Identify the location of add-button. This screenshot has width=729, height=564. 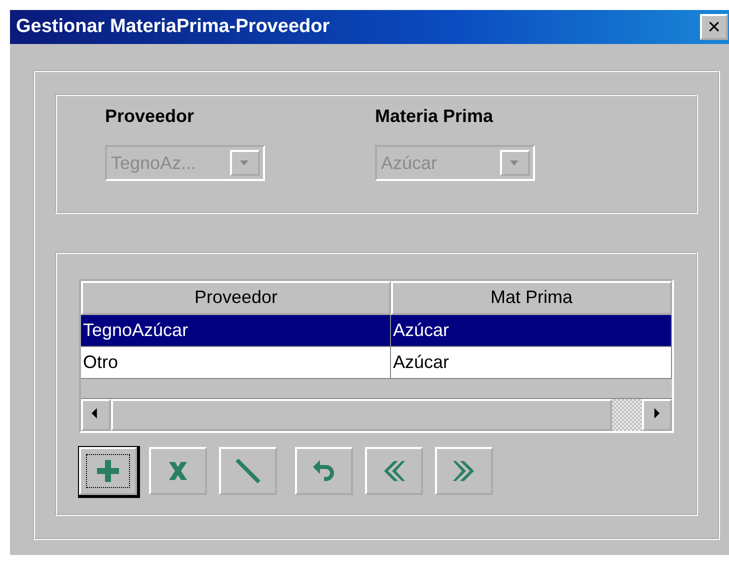
(108, 470).